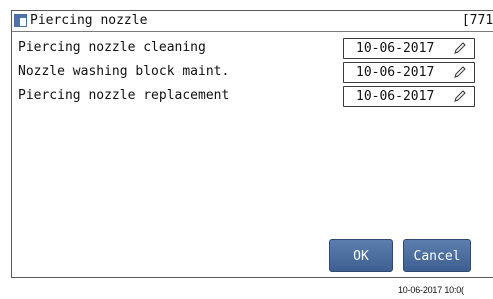 This screenshot has width=493, height=299. I want to click on date-field-replacement: 10-06-2017, so click(409, 96).